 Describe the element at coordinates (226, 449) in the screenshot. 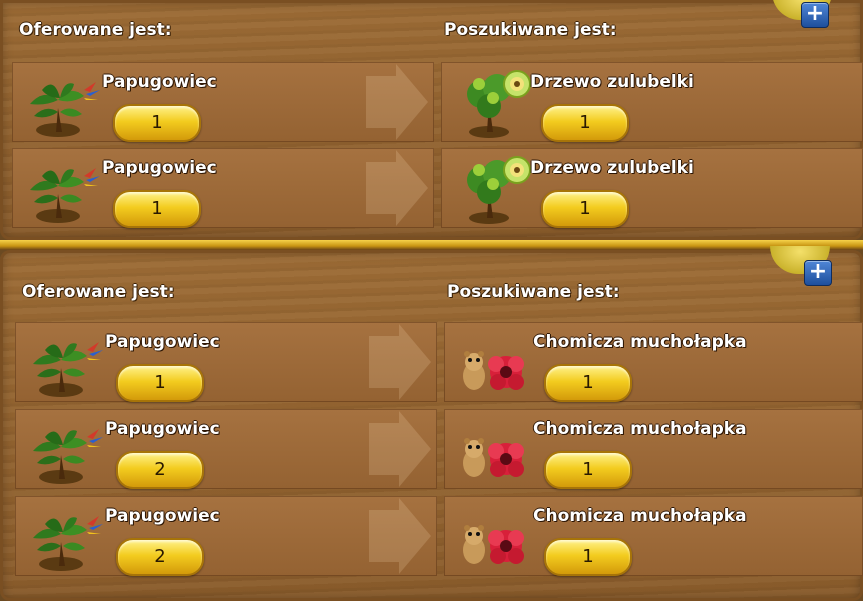

I see `offered-row-2: Papugowiec 2` at that location.